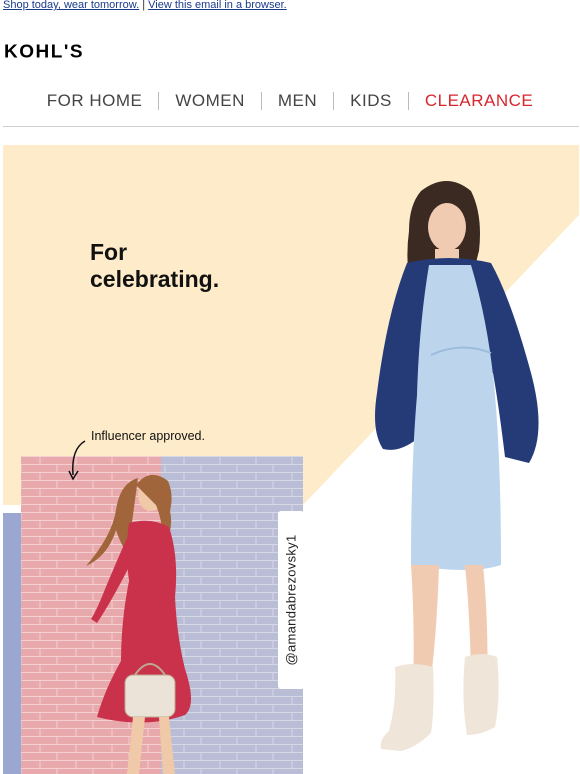  Describe the element at coordinates (479, 101) in the screenshot. I see `nav-item-clearance: CLEARANCE` at that location.